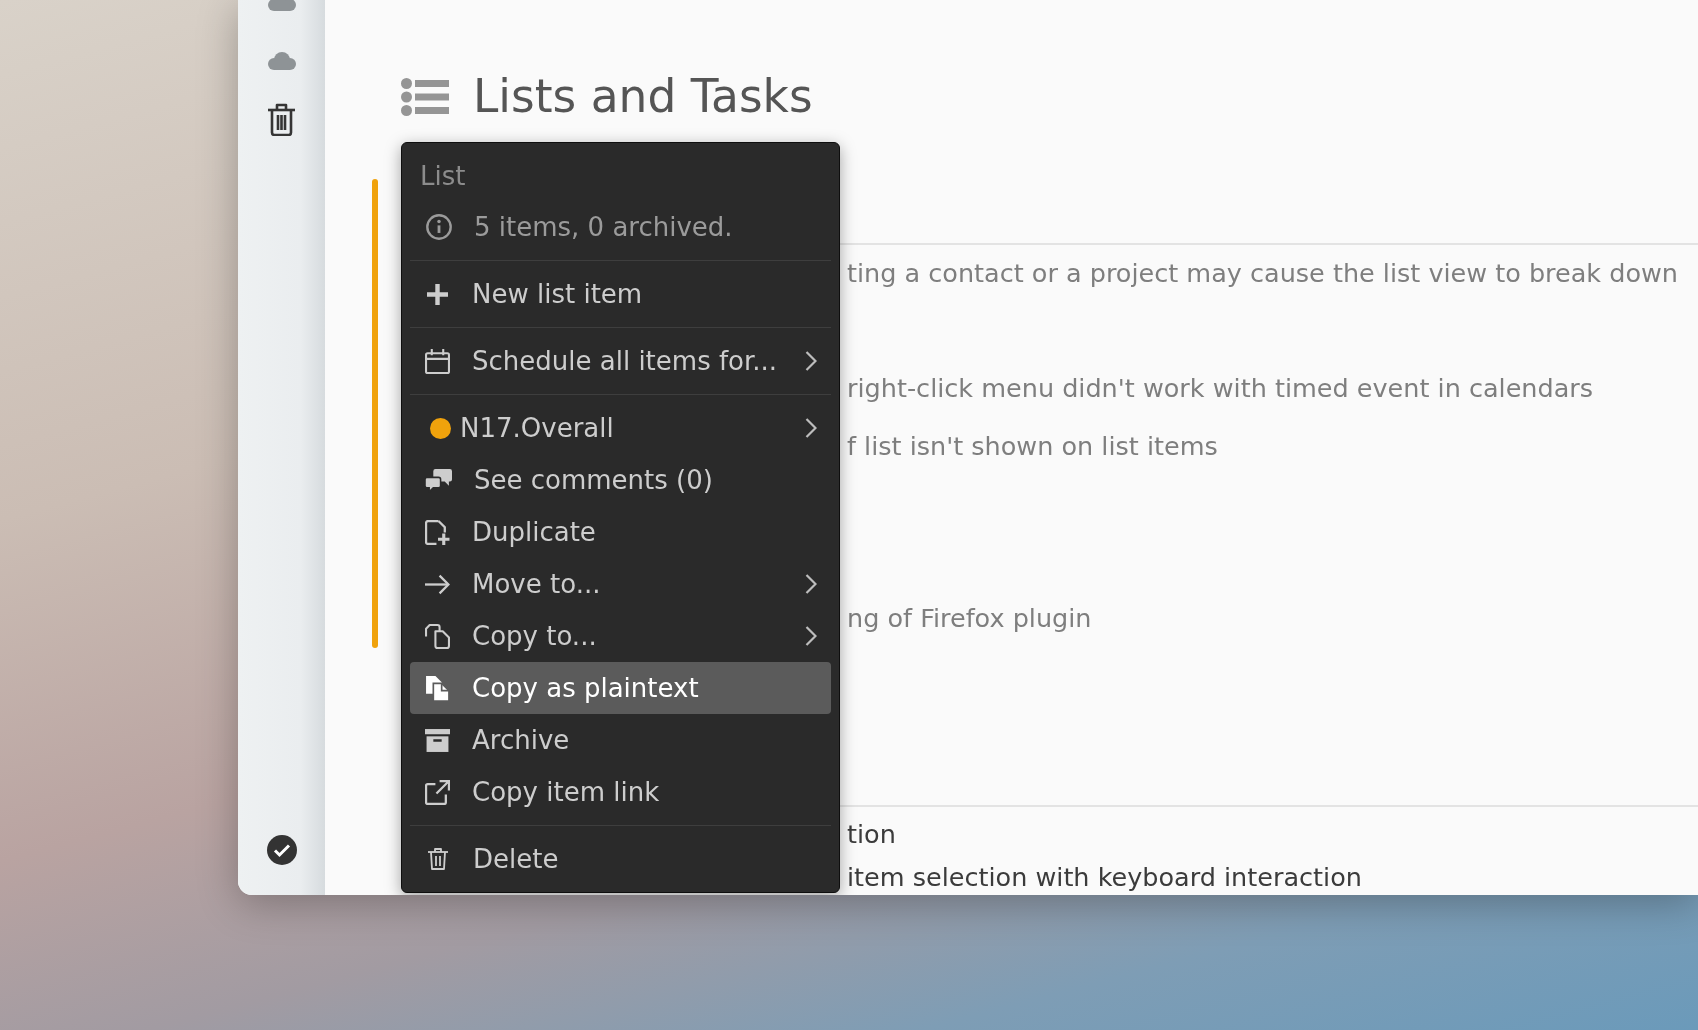 Image resolution: width=1698 pixels, height=1030 pixels. What do you see at coordinates (620, 294) in the screenshot?
I see `menu-item: New list item` at bounding box center [620, 294].